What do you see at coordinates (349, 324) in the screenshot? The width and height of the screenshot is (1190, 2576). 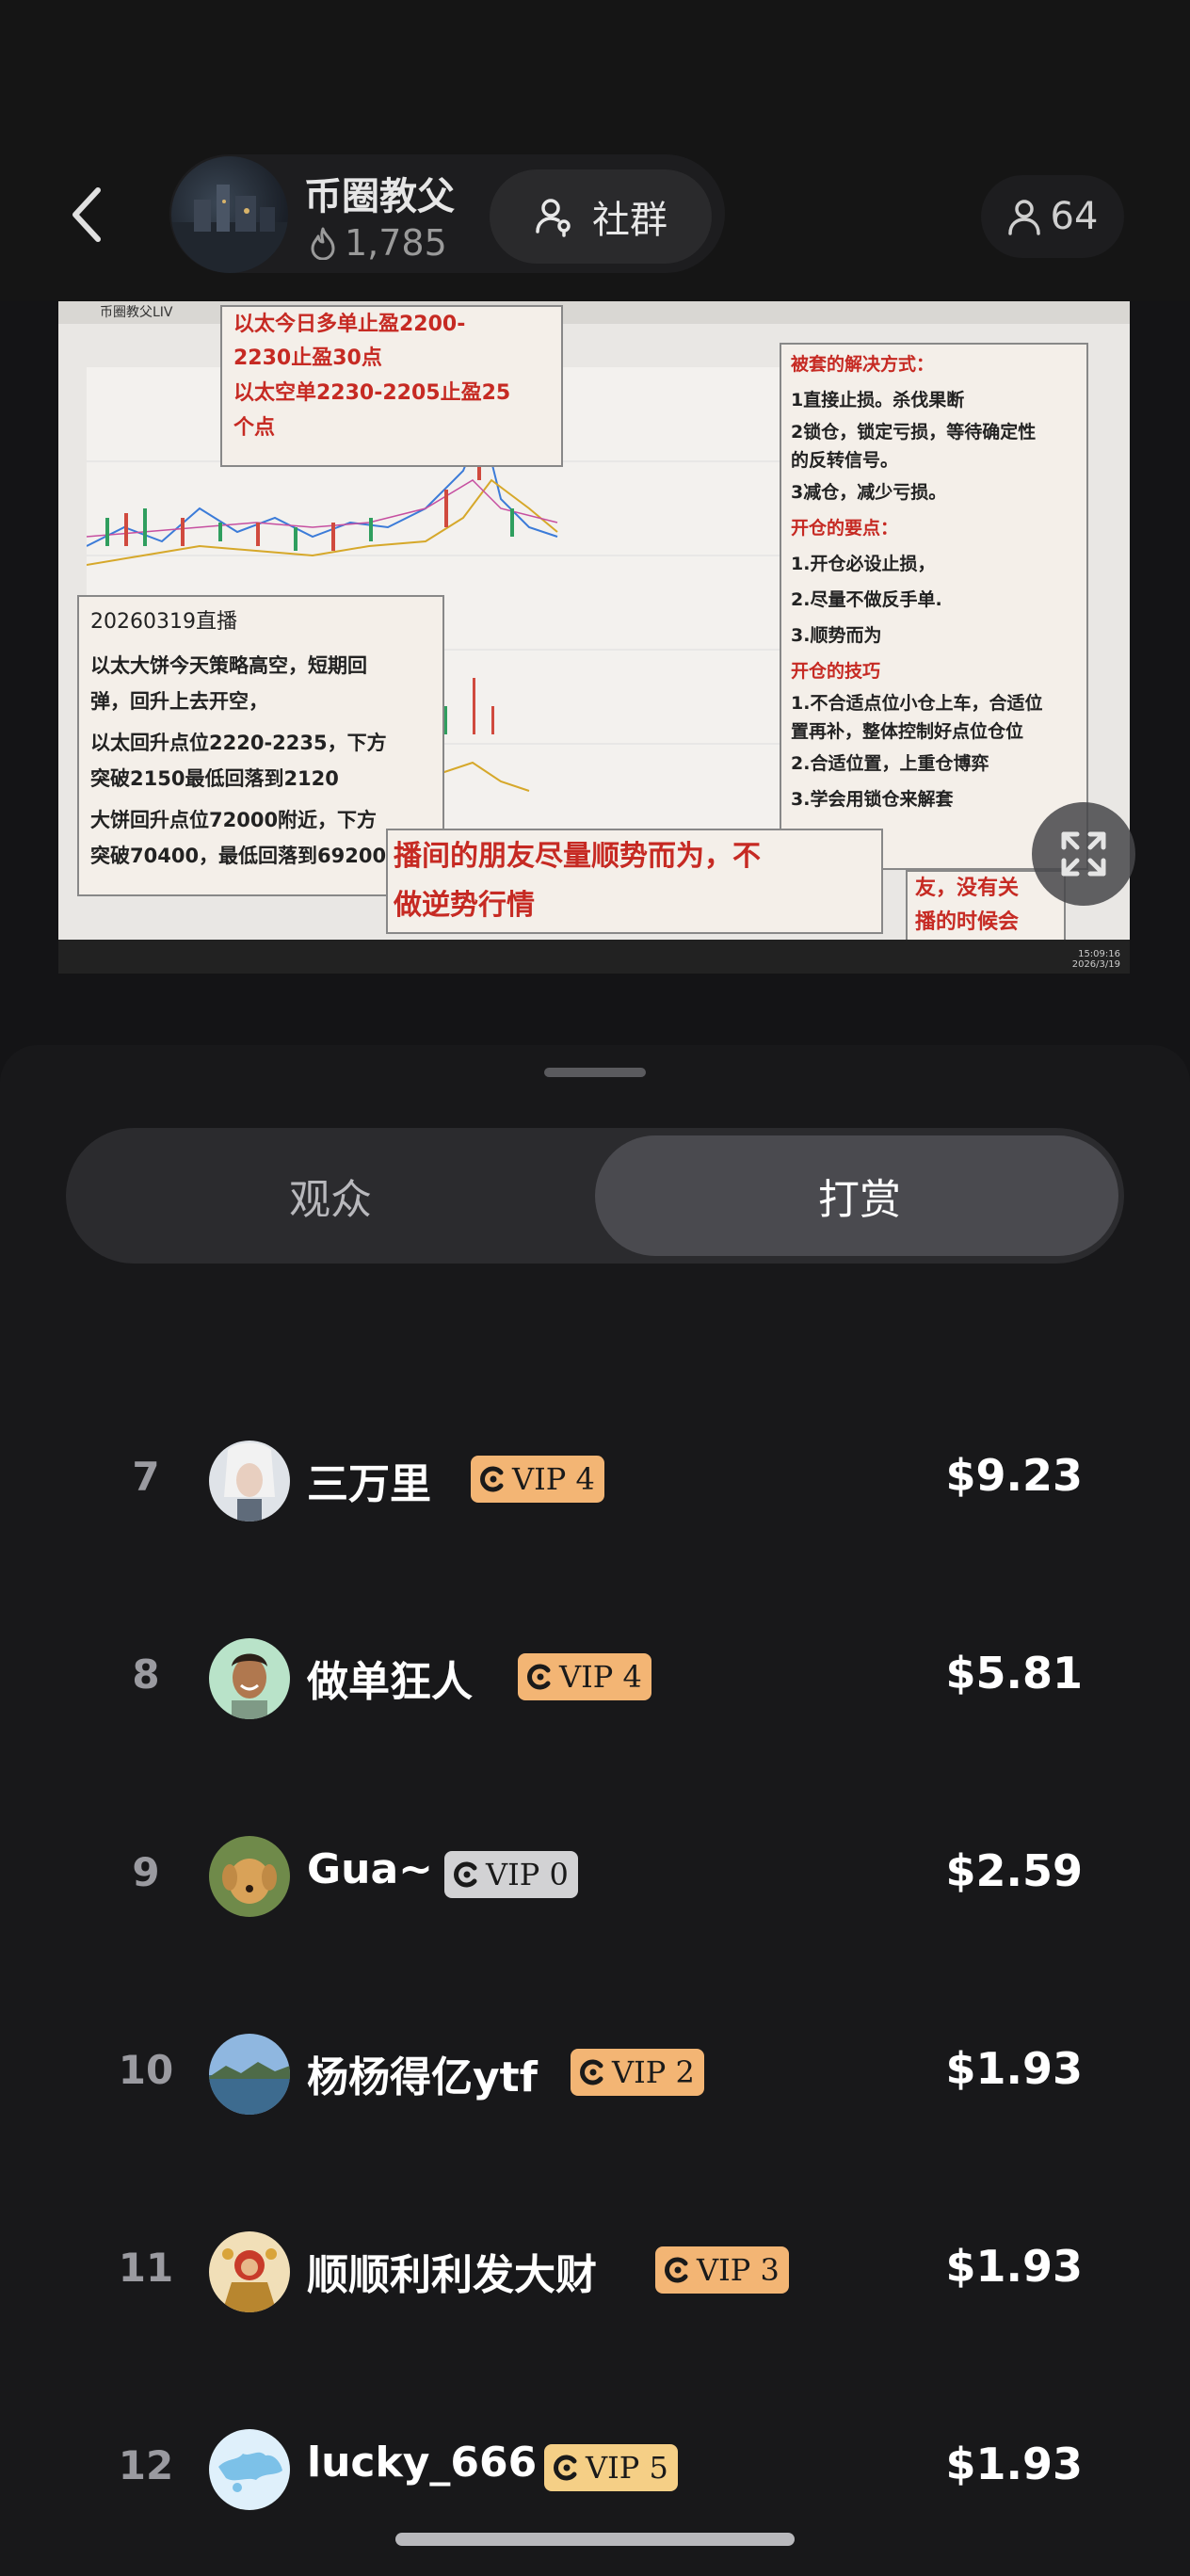 I see `note-top-line1: 以太今日多单止盈2200-` at bounding box center [349, 324].